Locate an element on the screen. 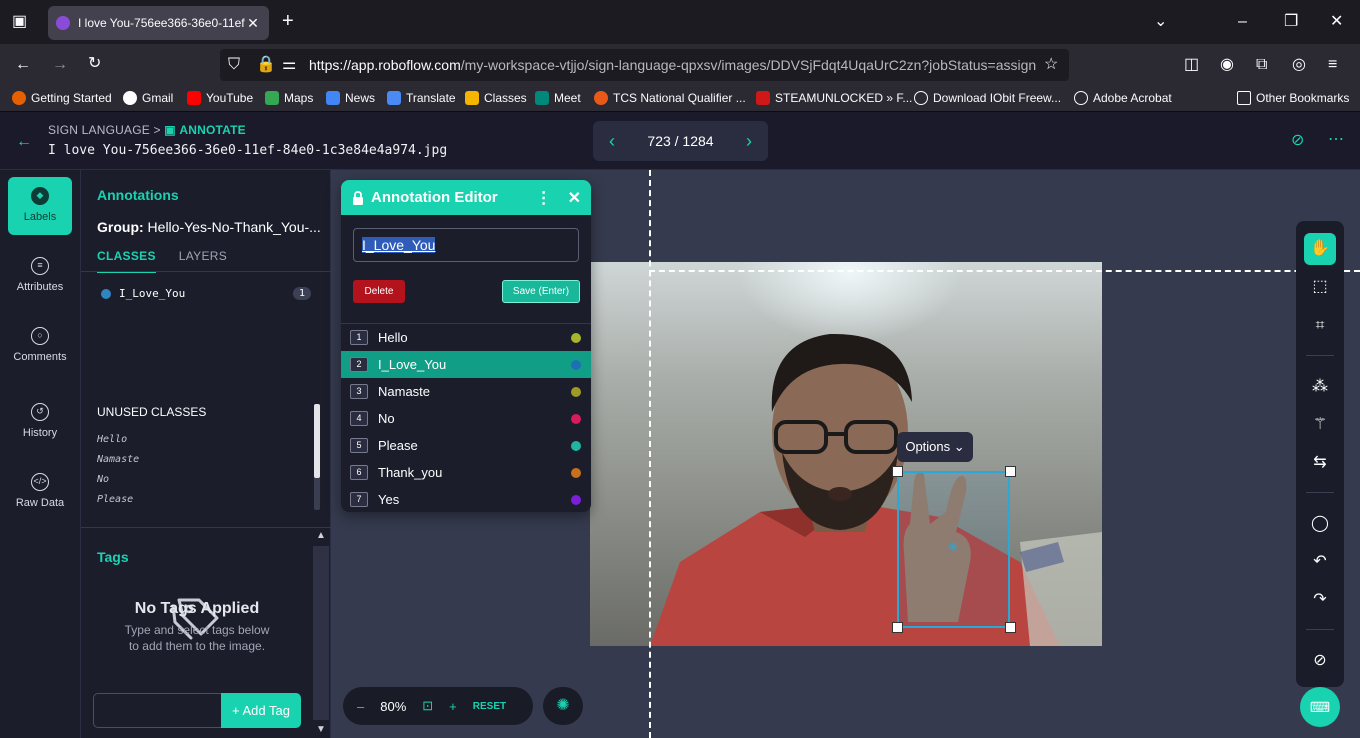 The width and height of the screenshot is (1360, 738). smart-select-icon: ⁂ is located at coordinates (1320, 387).